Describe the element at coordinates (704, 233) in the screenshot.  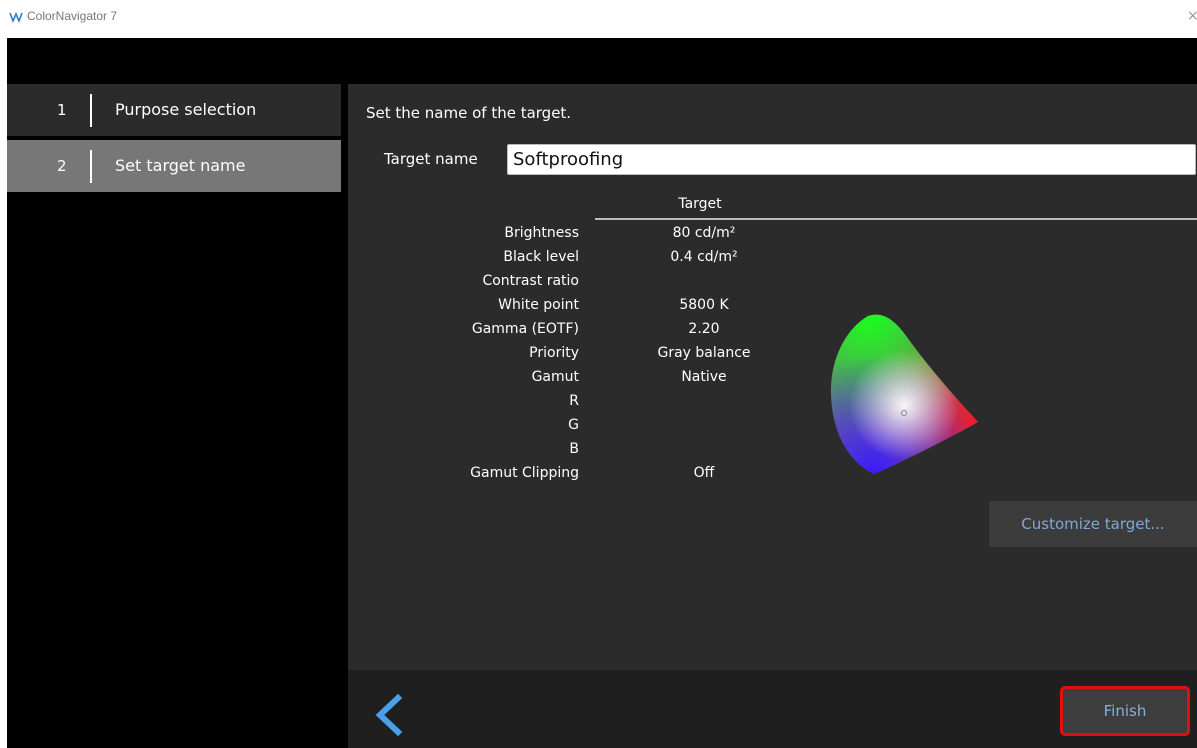
I see `brightness-value: 80 cd/m²` at that location.